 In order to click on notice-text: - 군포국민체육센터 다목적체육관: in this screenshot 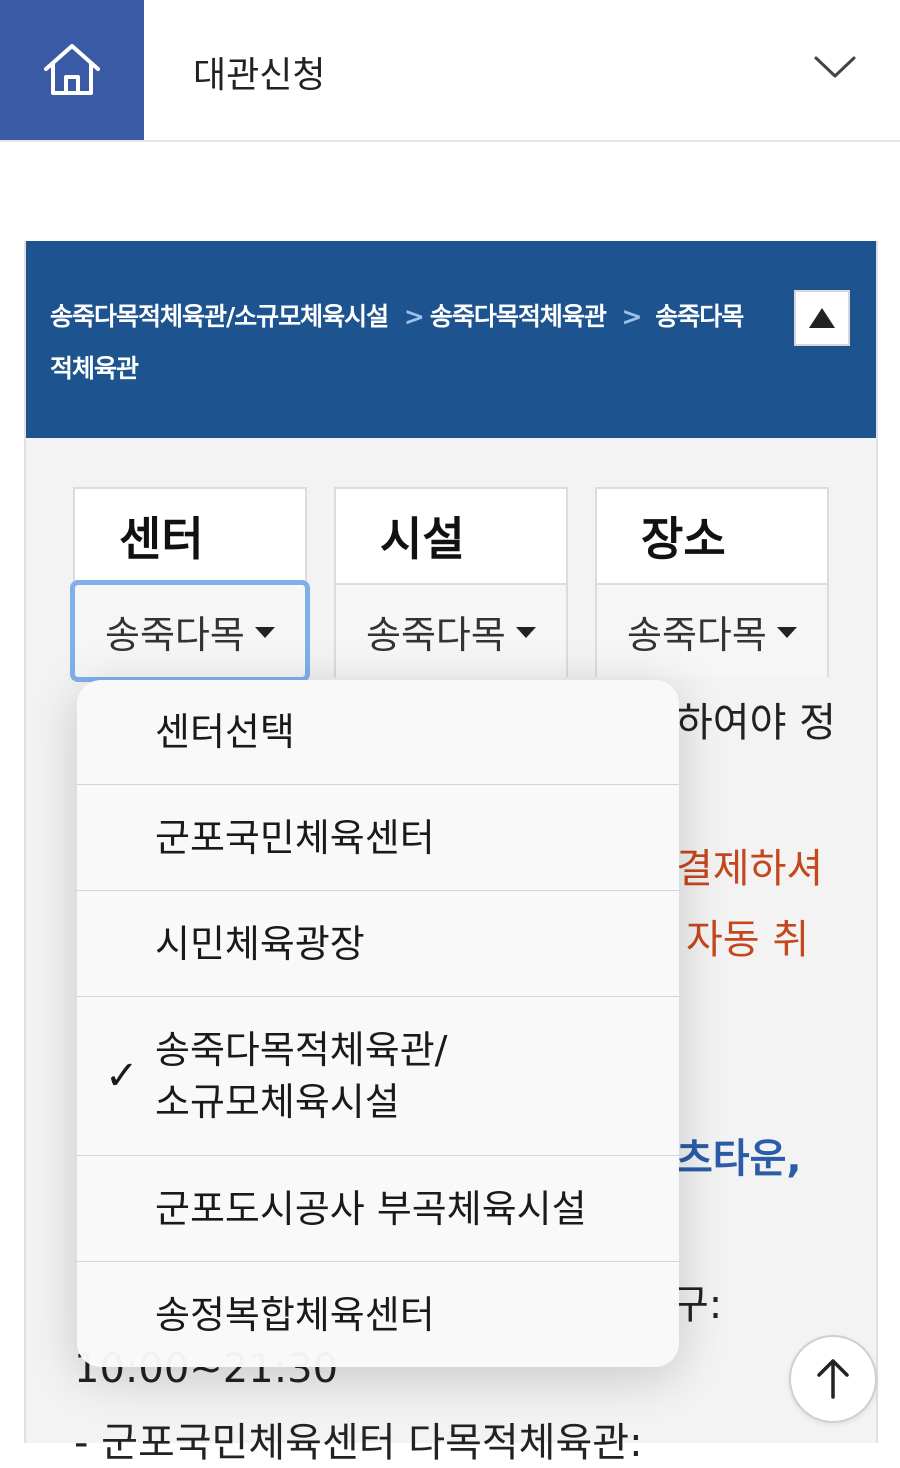, I will do `click(358, 1443)`.